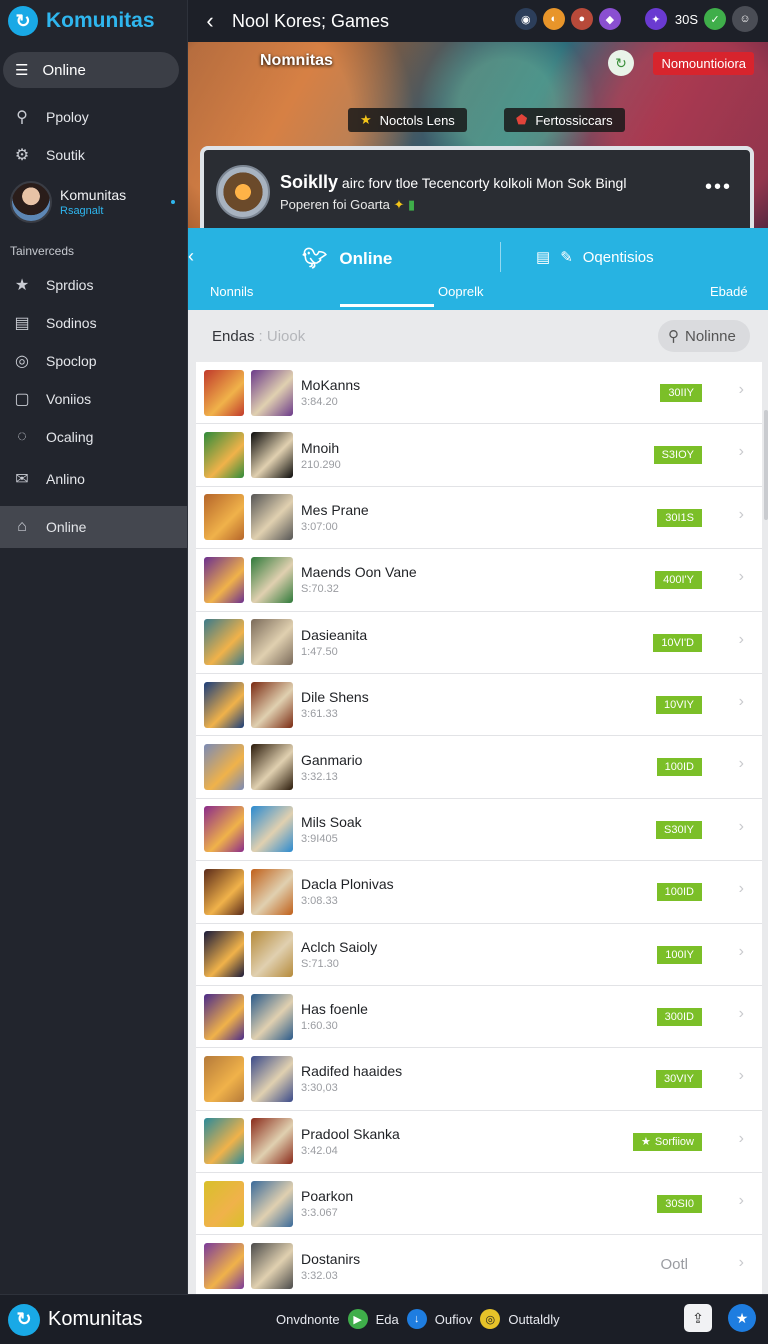 The width and height of the screenshot is (768, 1344). What do you see at coordinates (191, 256) in the screenshot?
I see `tab-prev-icon: ‹` at bounding box center [191, 256].